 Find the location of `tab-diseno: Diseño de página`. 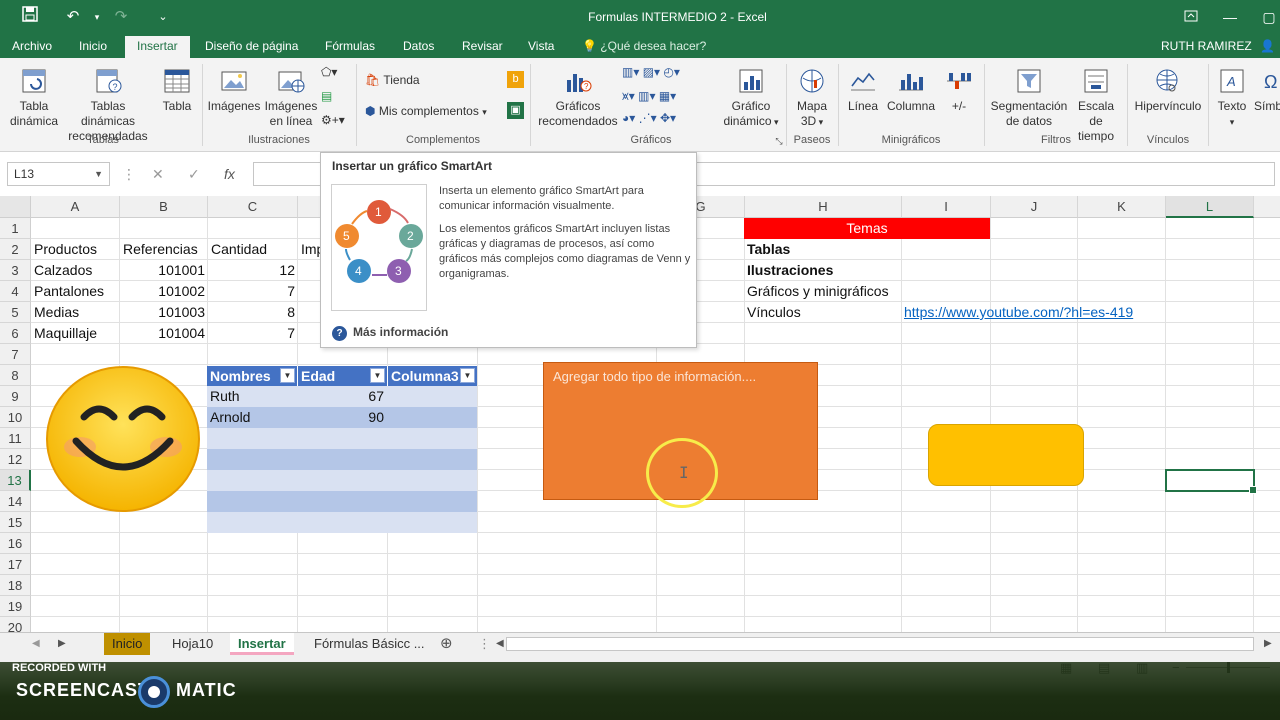

tab-diseno: Diseño de página is located at coordinates (251, 47).